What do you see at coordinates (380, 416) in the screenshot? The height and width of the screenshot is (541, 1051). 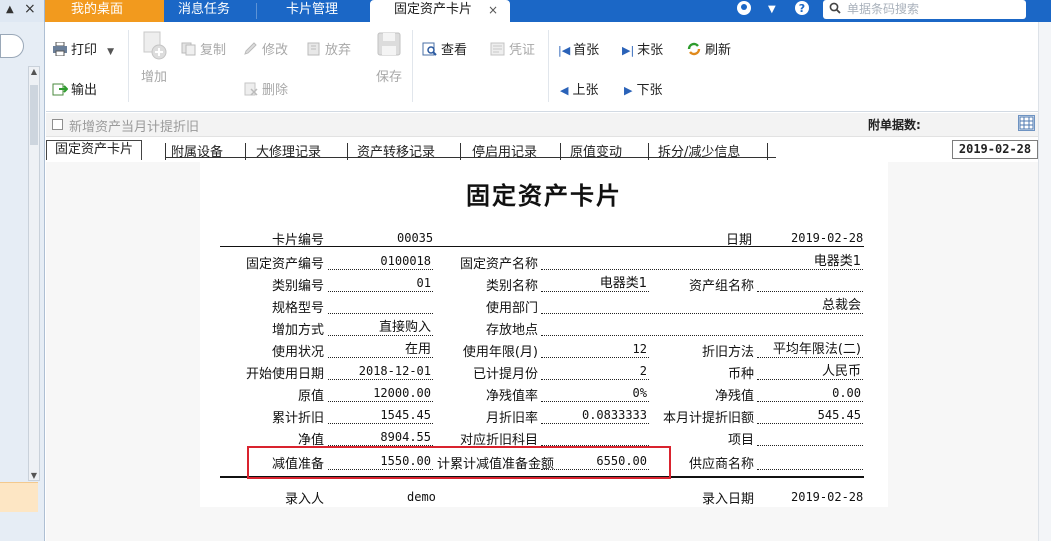 I see `accumulated-depreciation-field: 1545.45` at bounding box center [380, 416].